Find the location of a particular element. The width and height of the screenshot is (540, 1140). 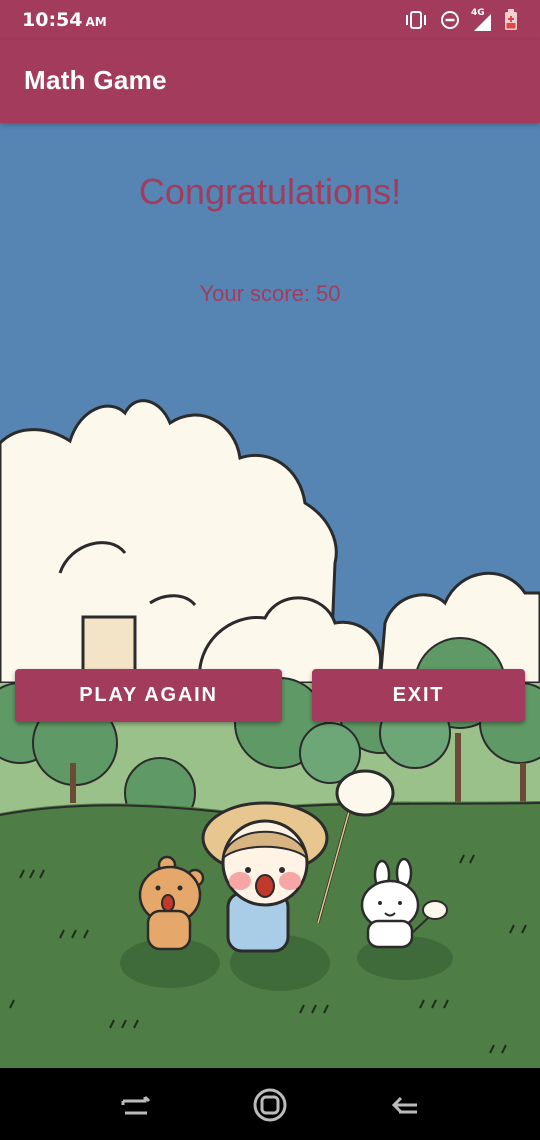

network-type-label: 4G is located at coordinates (478, 13).